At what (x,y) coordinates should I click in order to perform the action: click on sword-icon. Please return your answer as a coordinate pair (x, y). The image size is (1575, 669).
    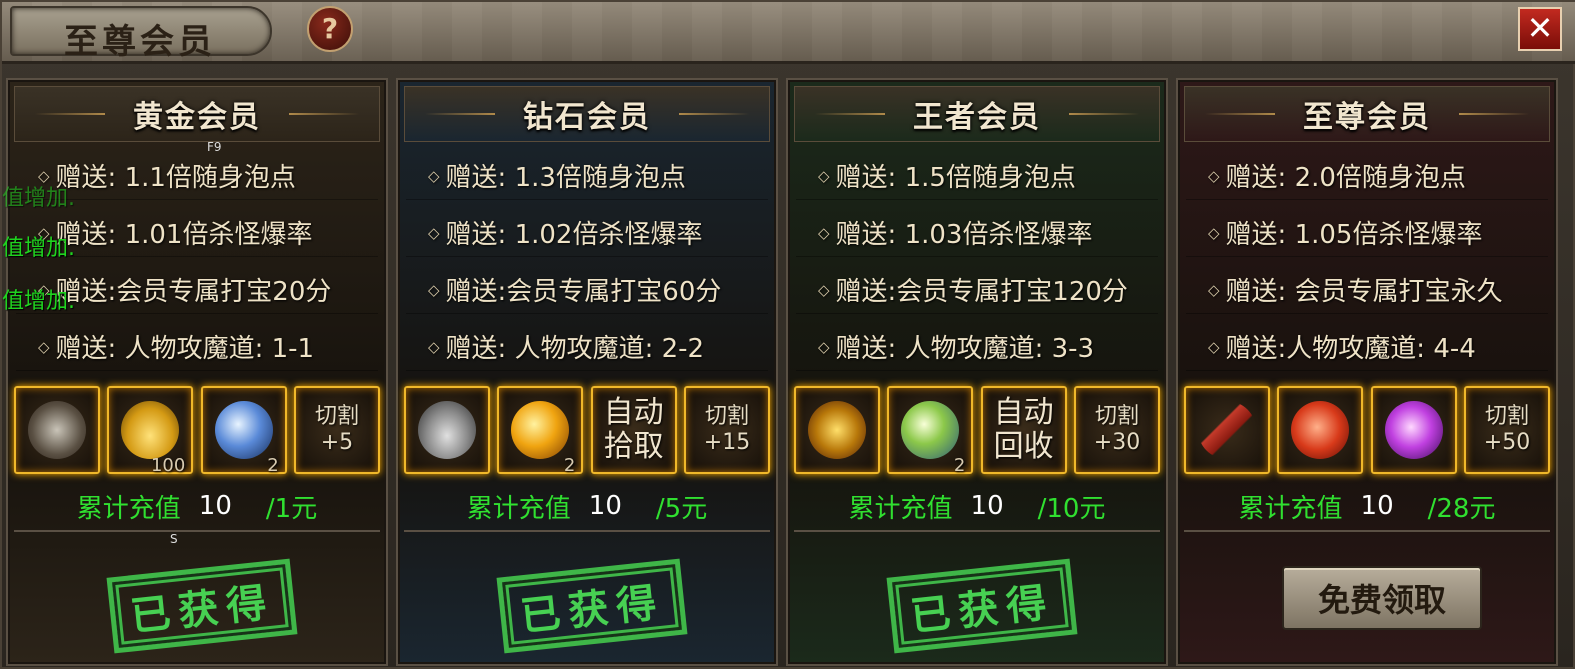
    Looking at the image, I should click on (1227, 430).